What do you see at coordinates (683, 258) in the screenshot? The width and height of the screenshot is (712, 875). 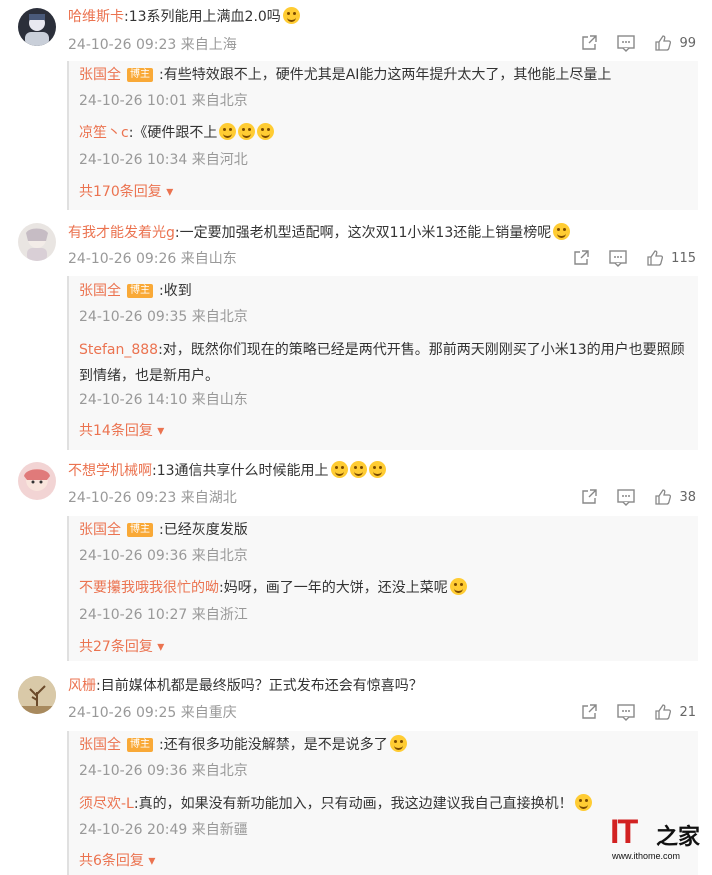 I see `like-count: 115` at bounding box center [683, 258].